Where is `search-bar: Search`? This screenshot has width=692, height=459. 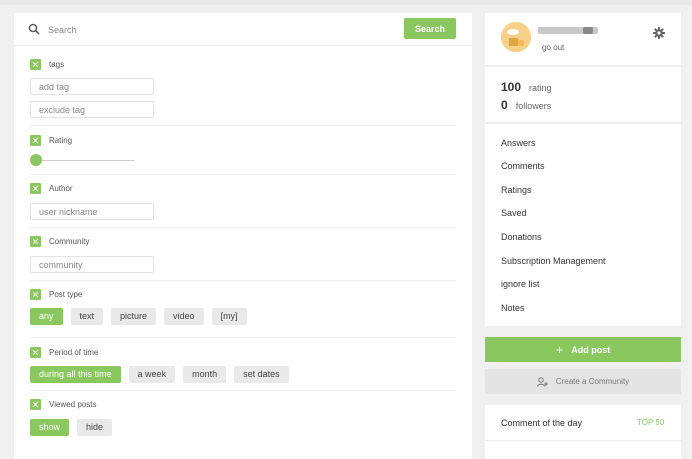 search-bar: Search is located at coordinates (243, 29).